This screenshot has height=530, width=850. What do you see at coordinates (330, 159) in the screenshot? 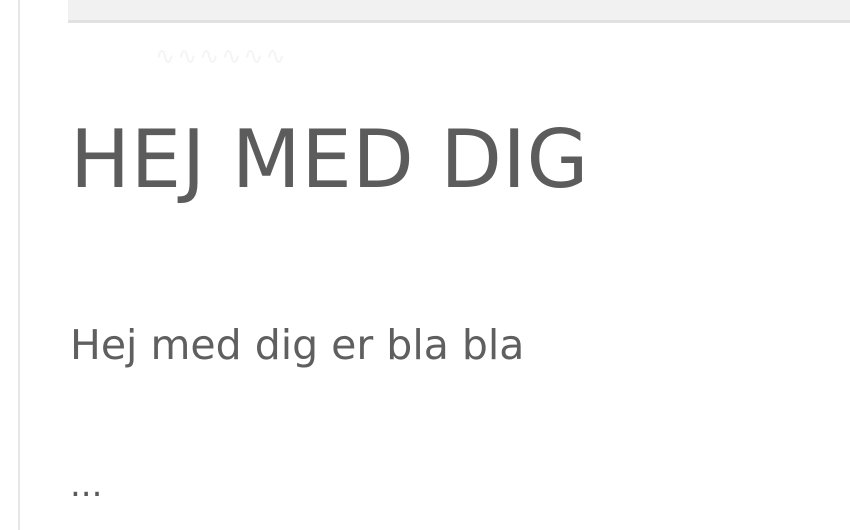
I see `page-title: HEJ MED DIG` at bounding box center [330, 159].